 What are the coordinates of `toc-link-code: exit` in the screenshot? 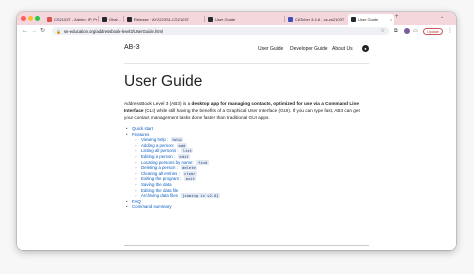 It's located at (190, 179).